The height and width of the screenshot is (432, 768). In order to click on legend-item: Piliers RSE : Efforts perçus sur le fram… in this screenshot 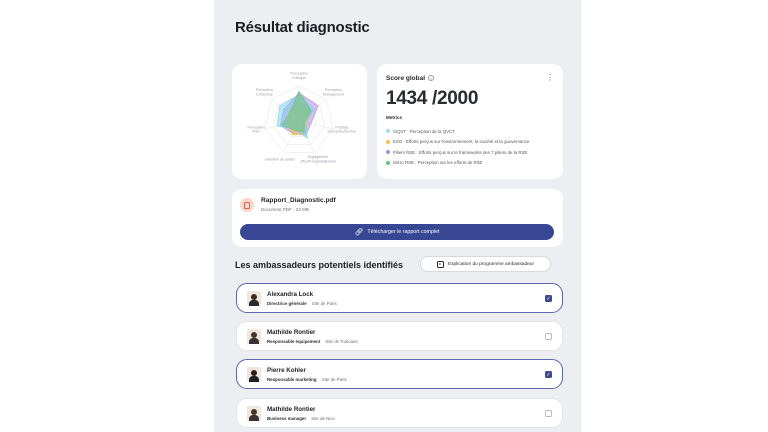, I will do `click(470, 152)`.